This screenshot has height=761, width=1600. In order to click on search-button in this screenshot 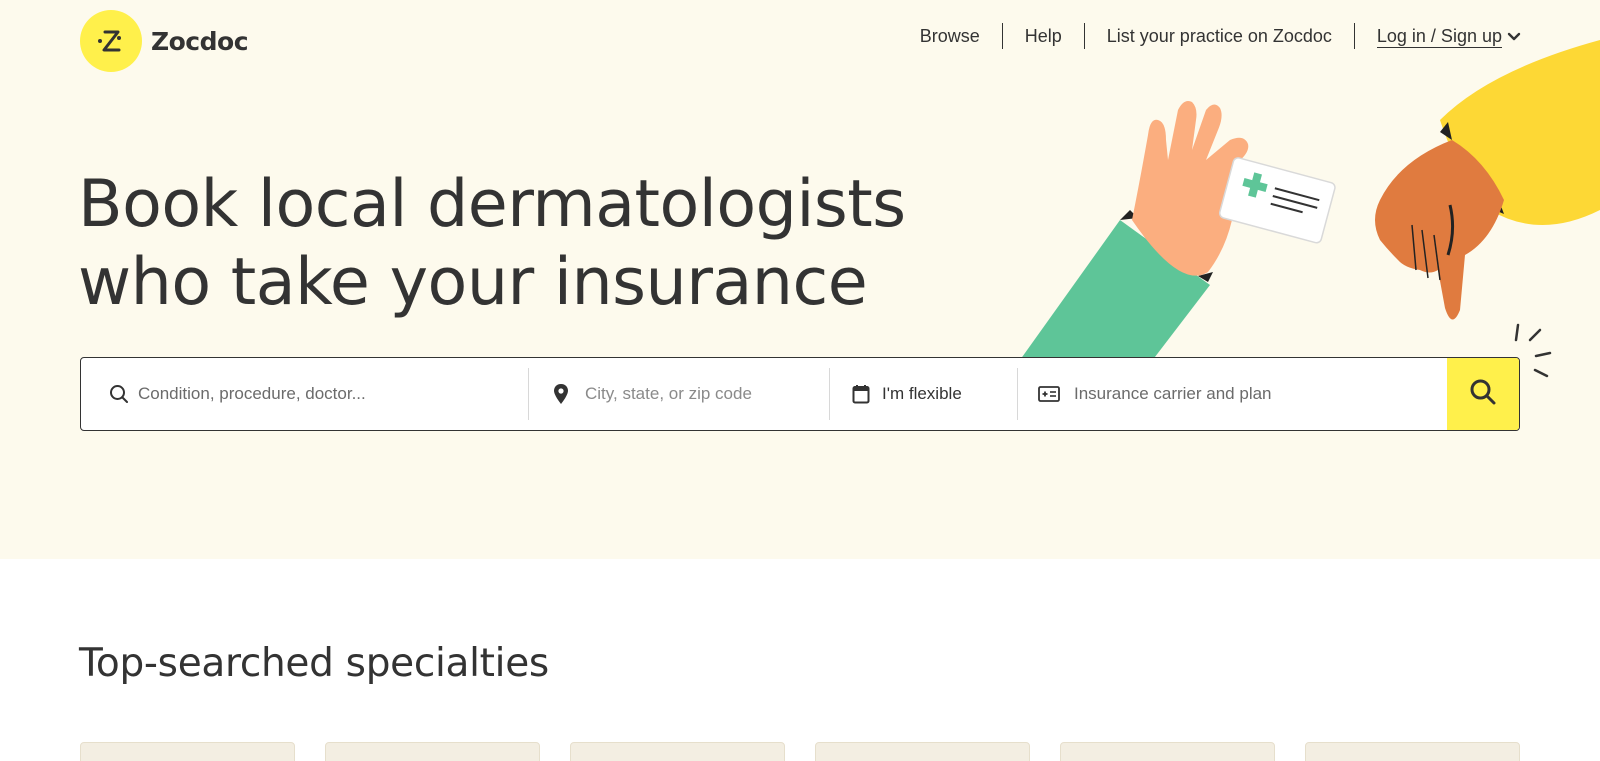, I will do `click(1483, 394)`.